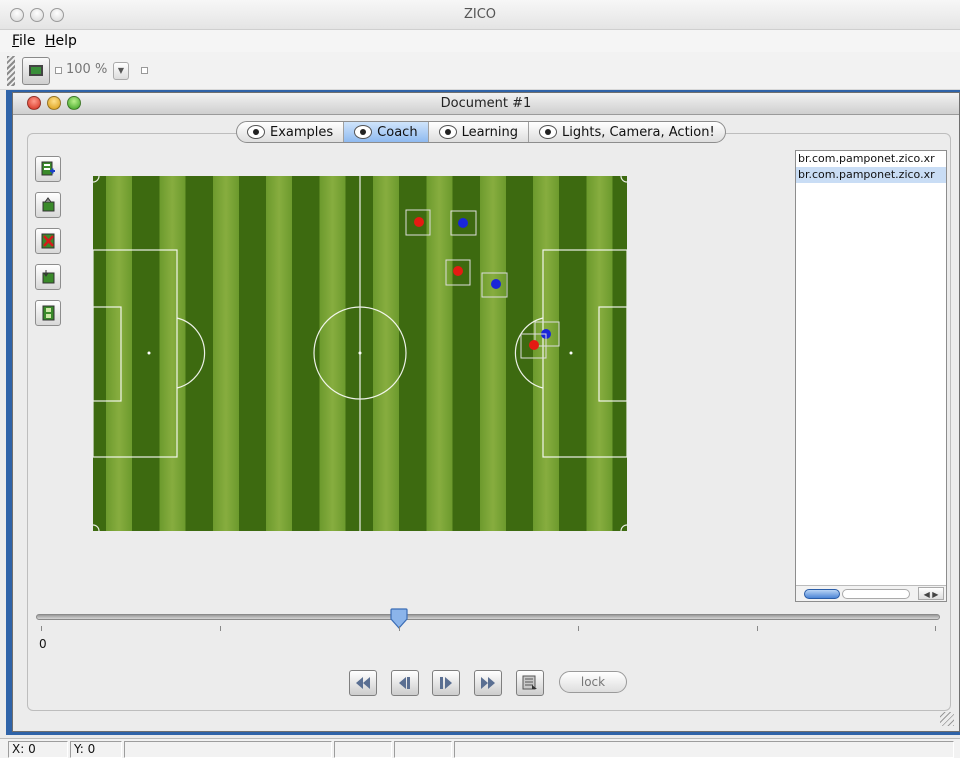 The height and width of the screenshot is (758, 960). Describe the element at coordinates (144, 70) in the screenshot. I see `toolbar-checkbox` at that location.